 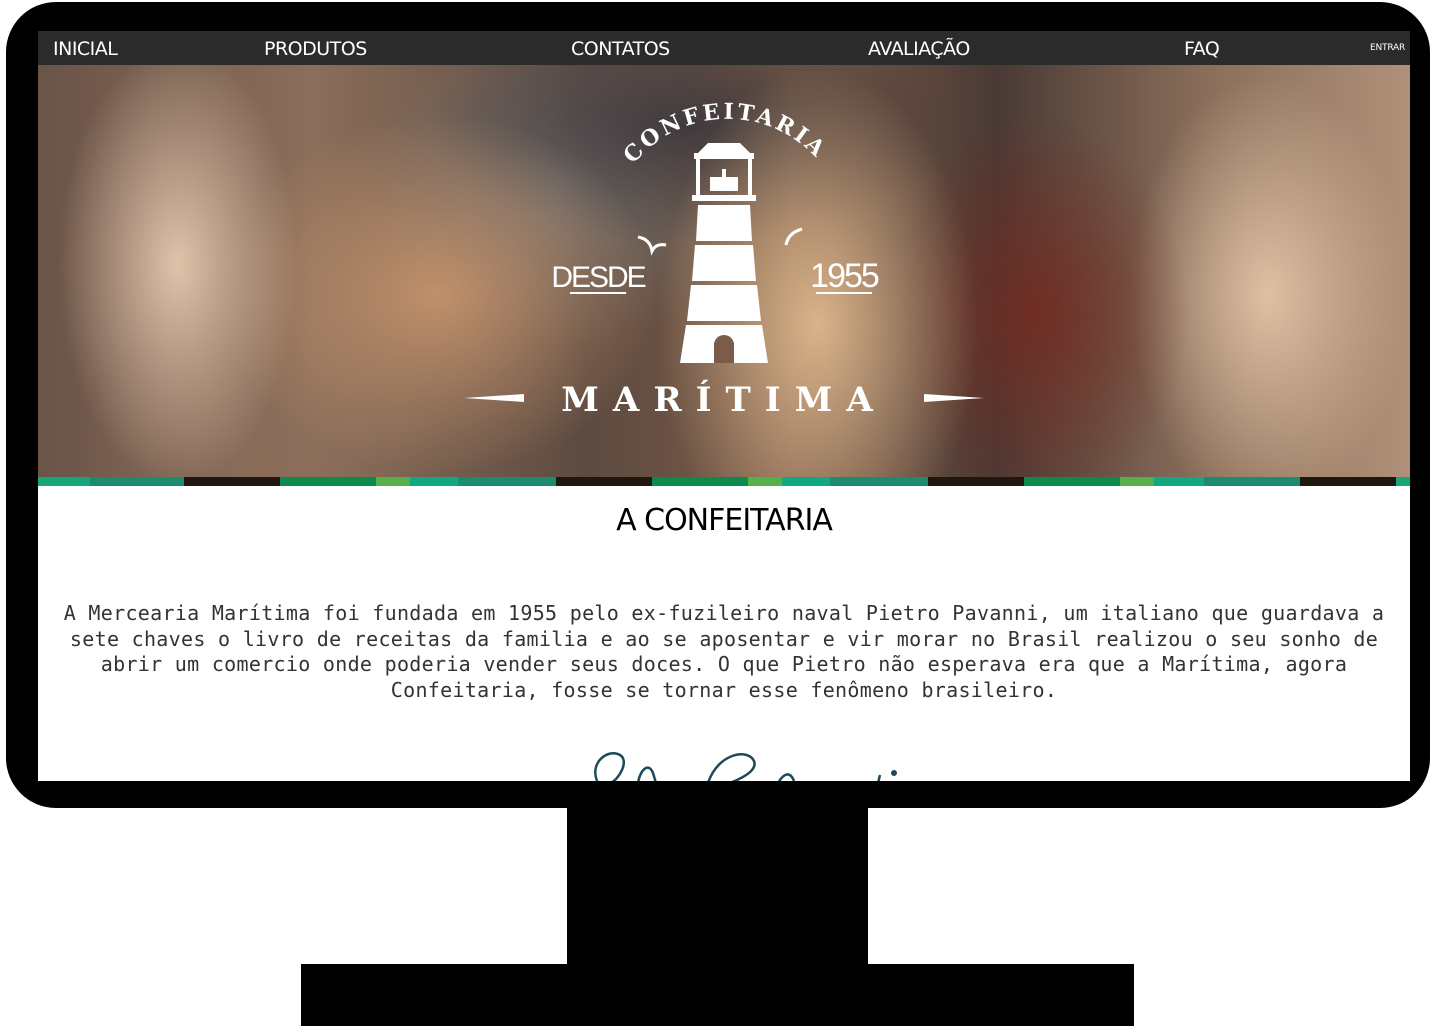 I want to click on monitor-stand-base, so click(x=717, y=995).